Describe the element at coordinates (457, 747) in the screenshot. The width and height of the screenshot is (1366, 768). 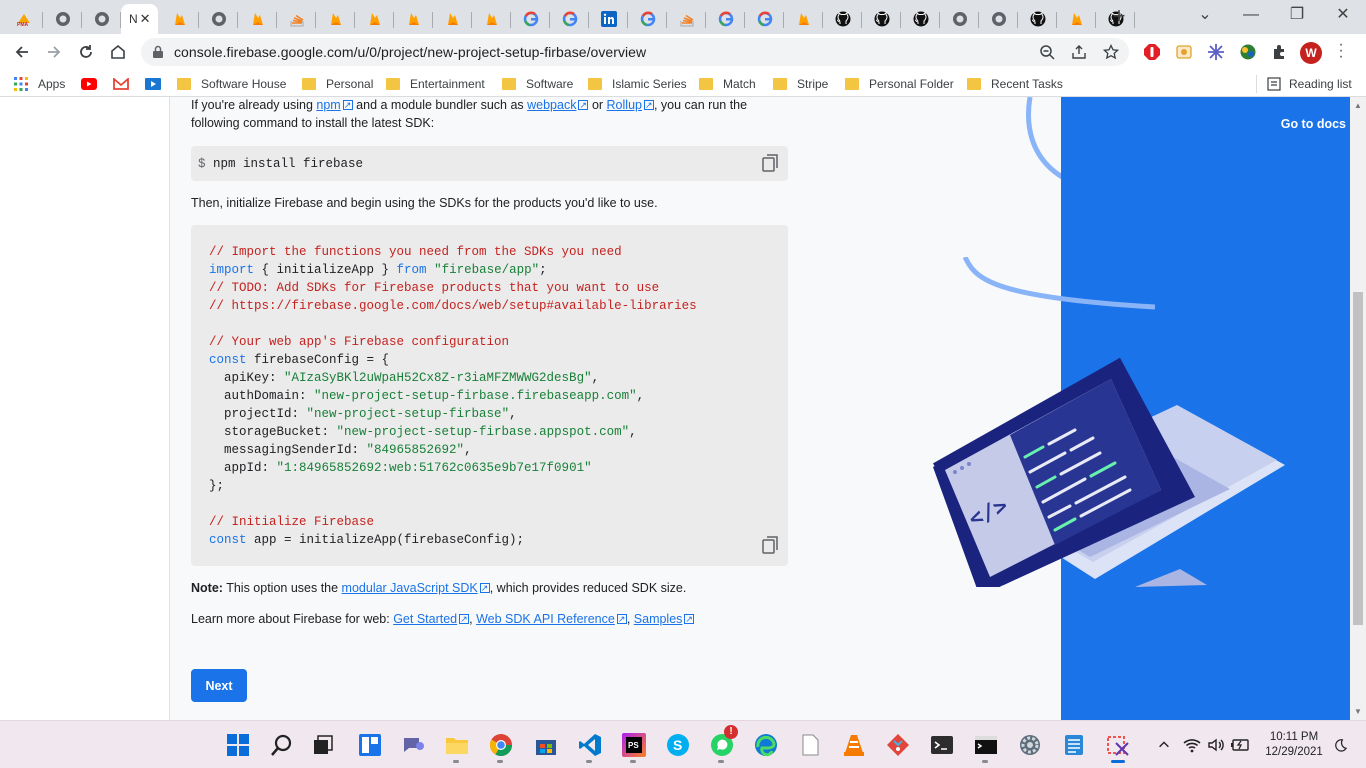
I see `file-explorer-button` at that location.